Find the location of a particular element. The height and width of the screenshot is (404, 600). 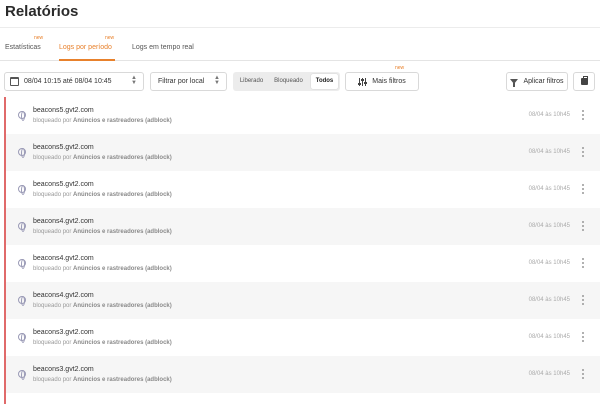

status-segmented-control: Liberado Bloqueado Todos is located at coordinates (286, 81).